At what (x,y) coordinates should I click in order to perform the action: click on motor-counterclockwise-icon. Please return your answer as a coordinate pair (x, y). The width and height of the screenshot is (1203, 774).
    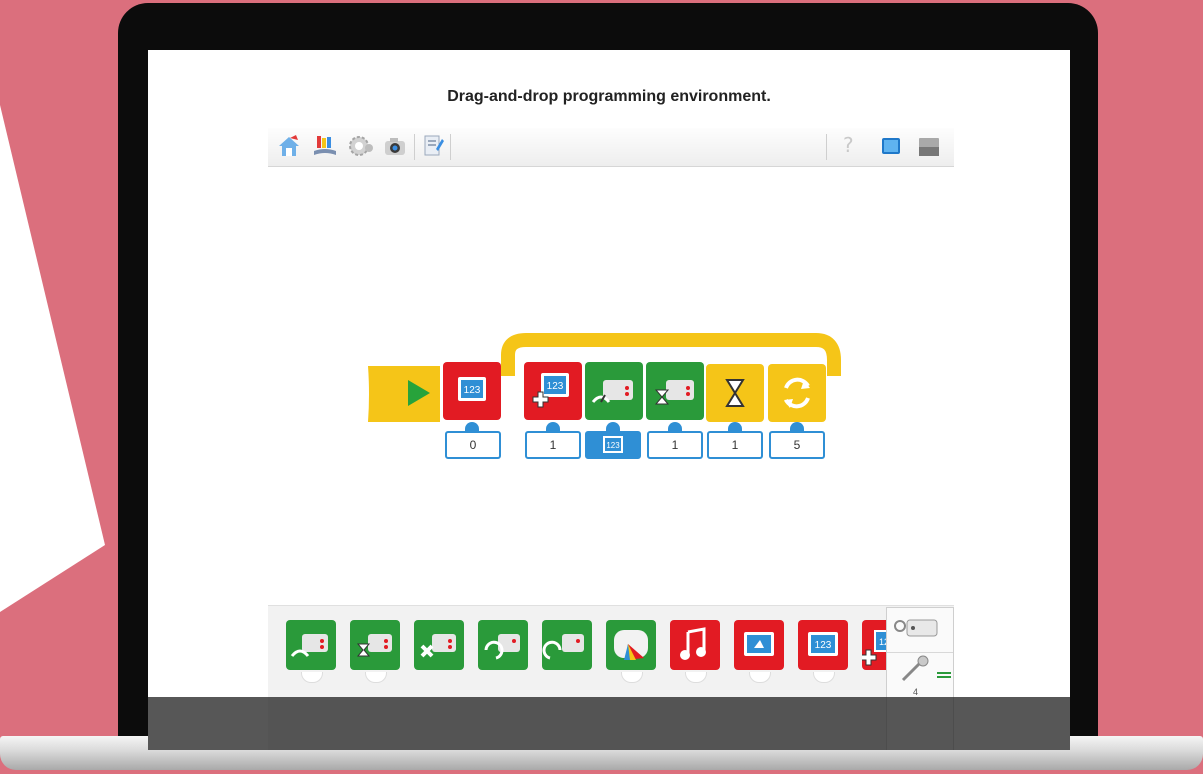
    Looking at the image, I should click on (503, 645).